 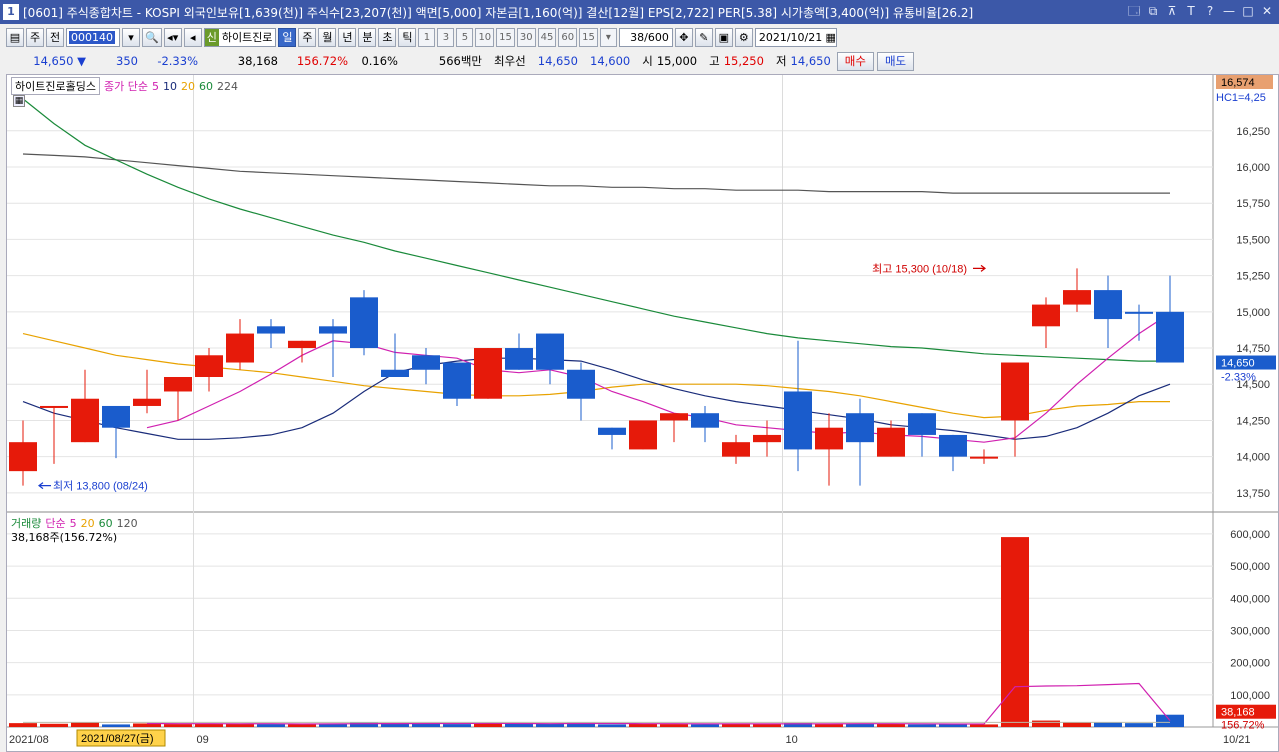 I want to click on sell-button: 매도, so click(x=895, y=61).